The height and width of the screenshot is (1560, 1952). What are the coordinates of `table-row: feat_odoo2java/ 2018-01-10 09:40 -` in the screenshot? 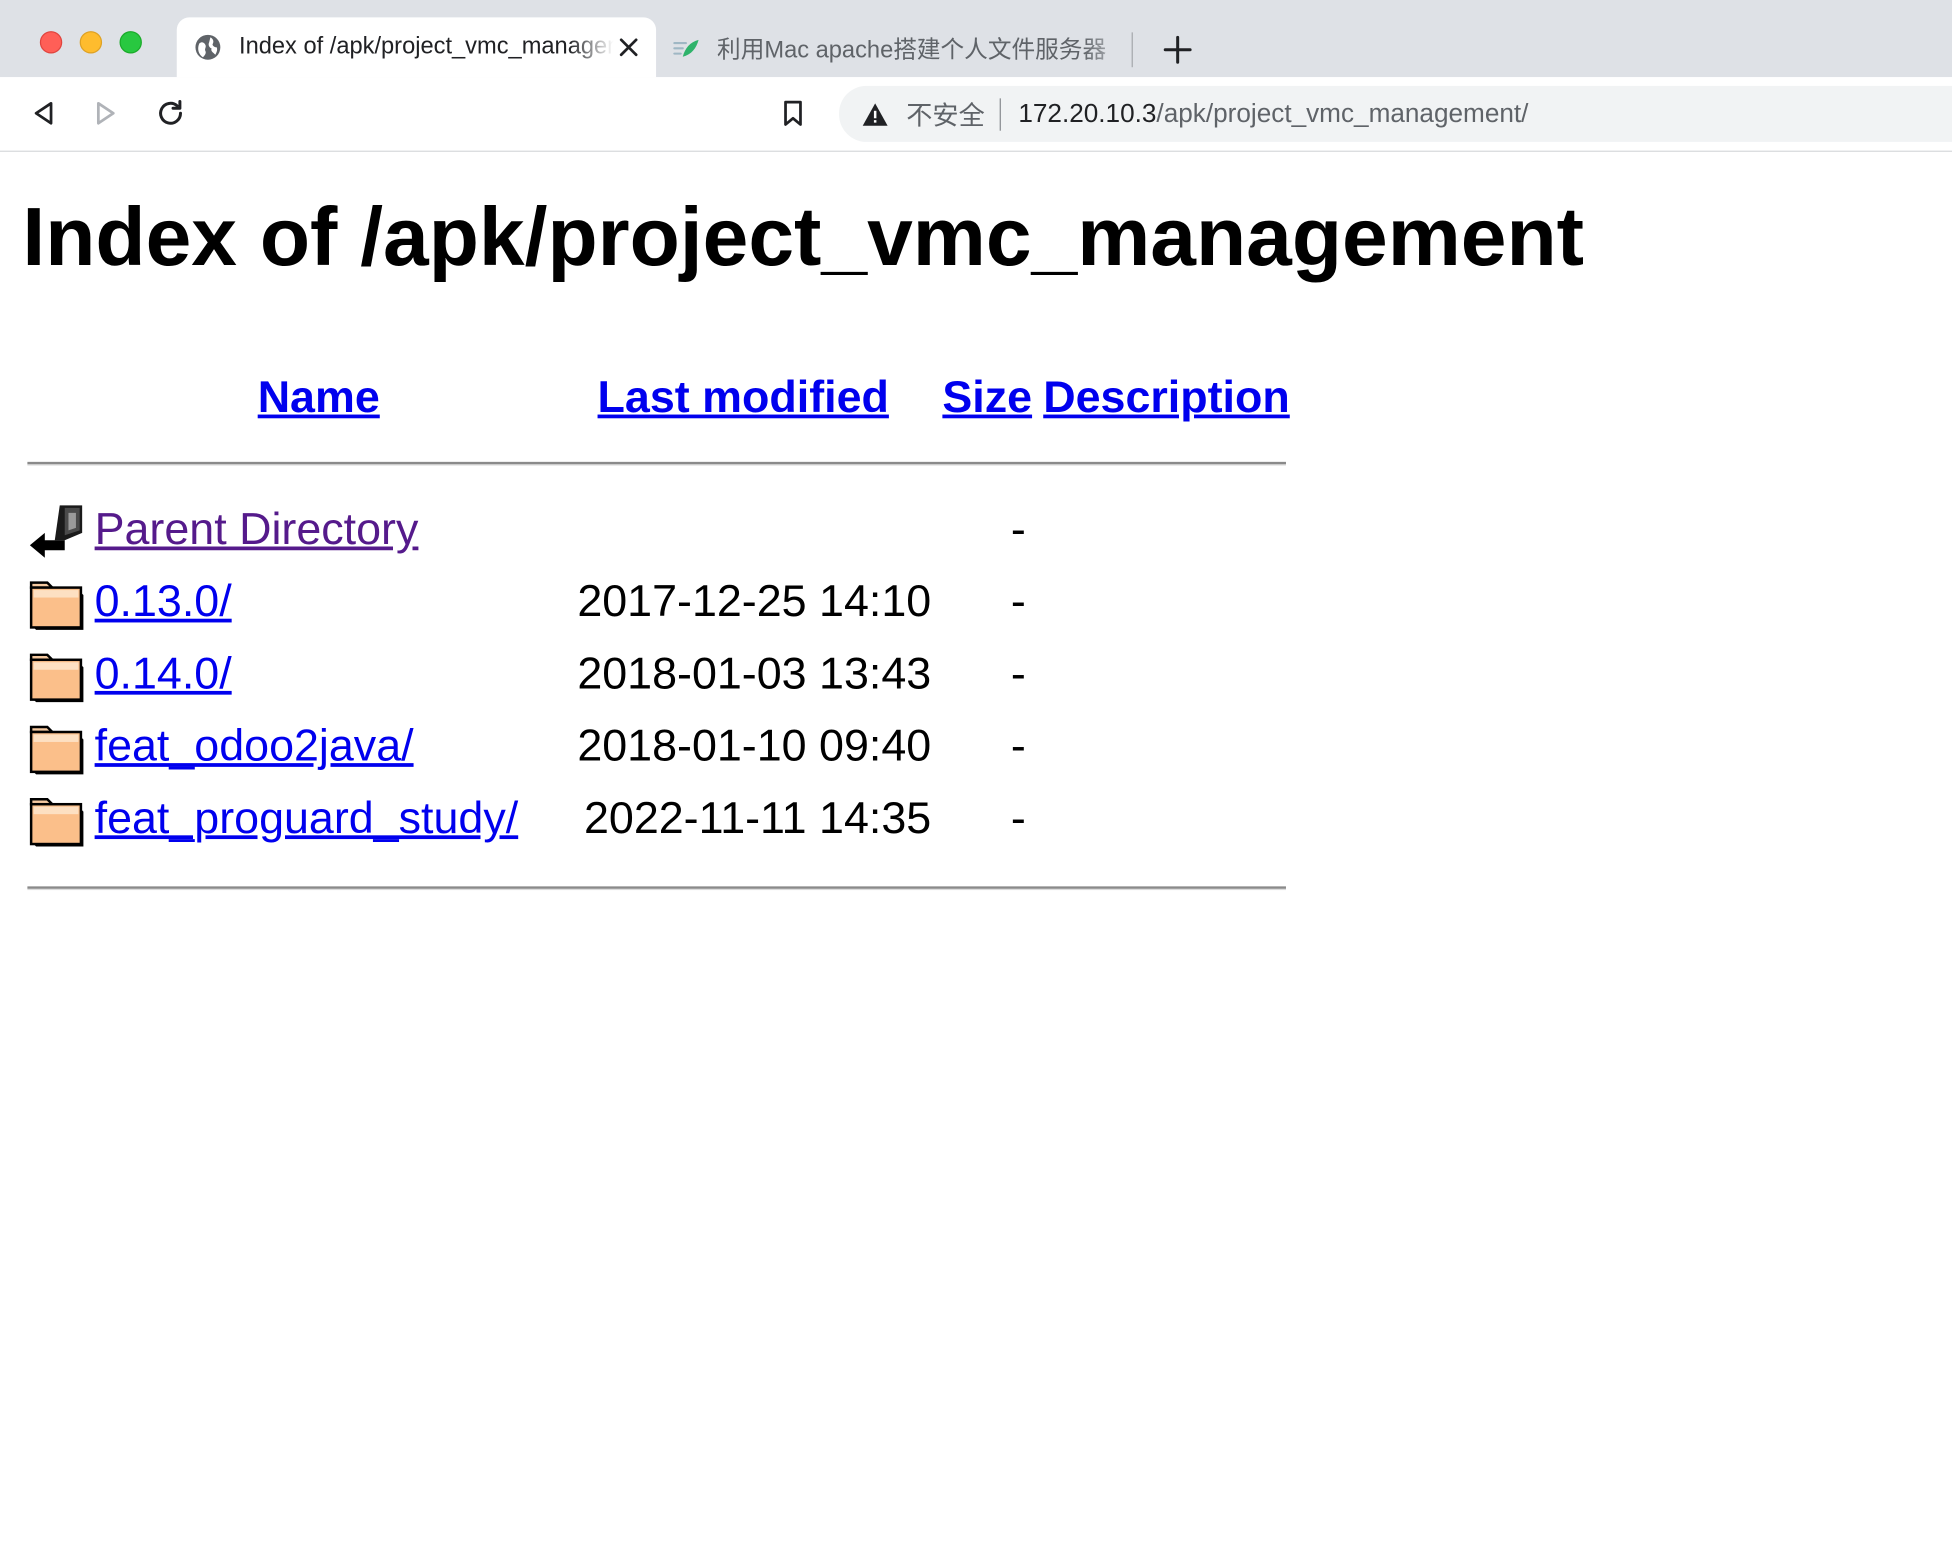 It's located at (656, 748).